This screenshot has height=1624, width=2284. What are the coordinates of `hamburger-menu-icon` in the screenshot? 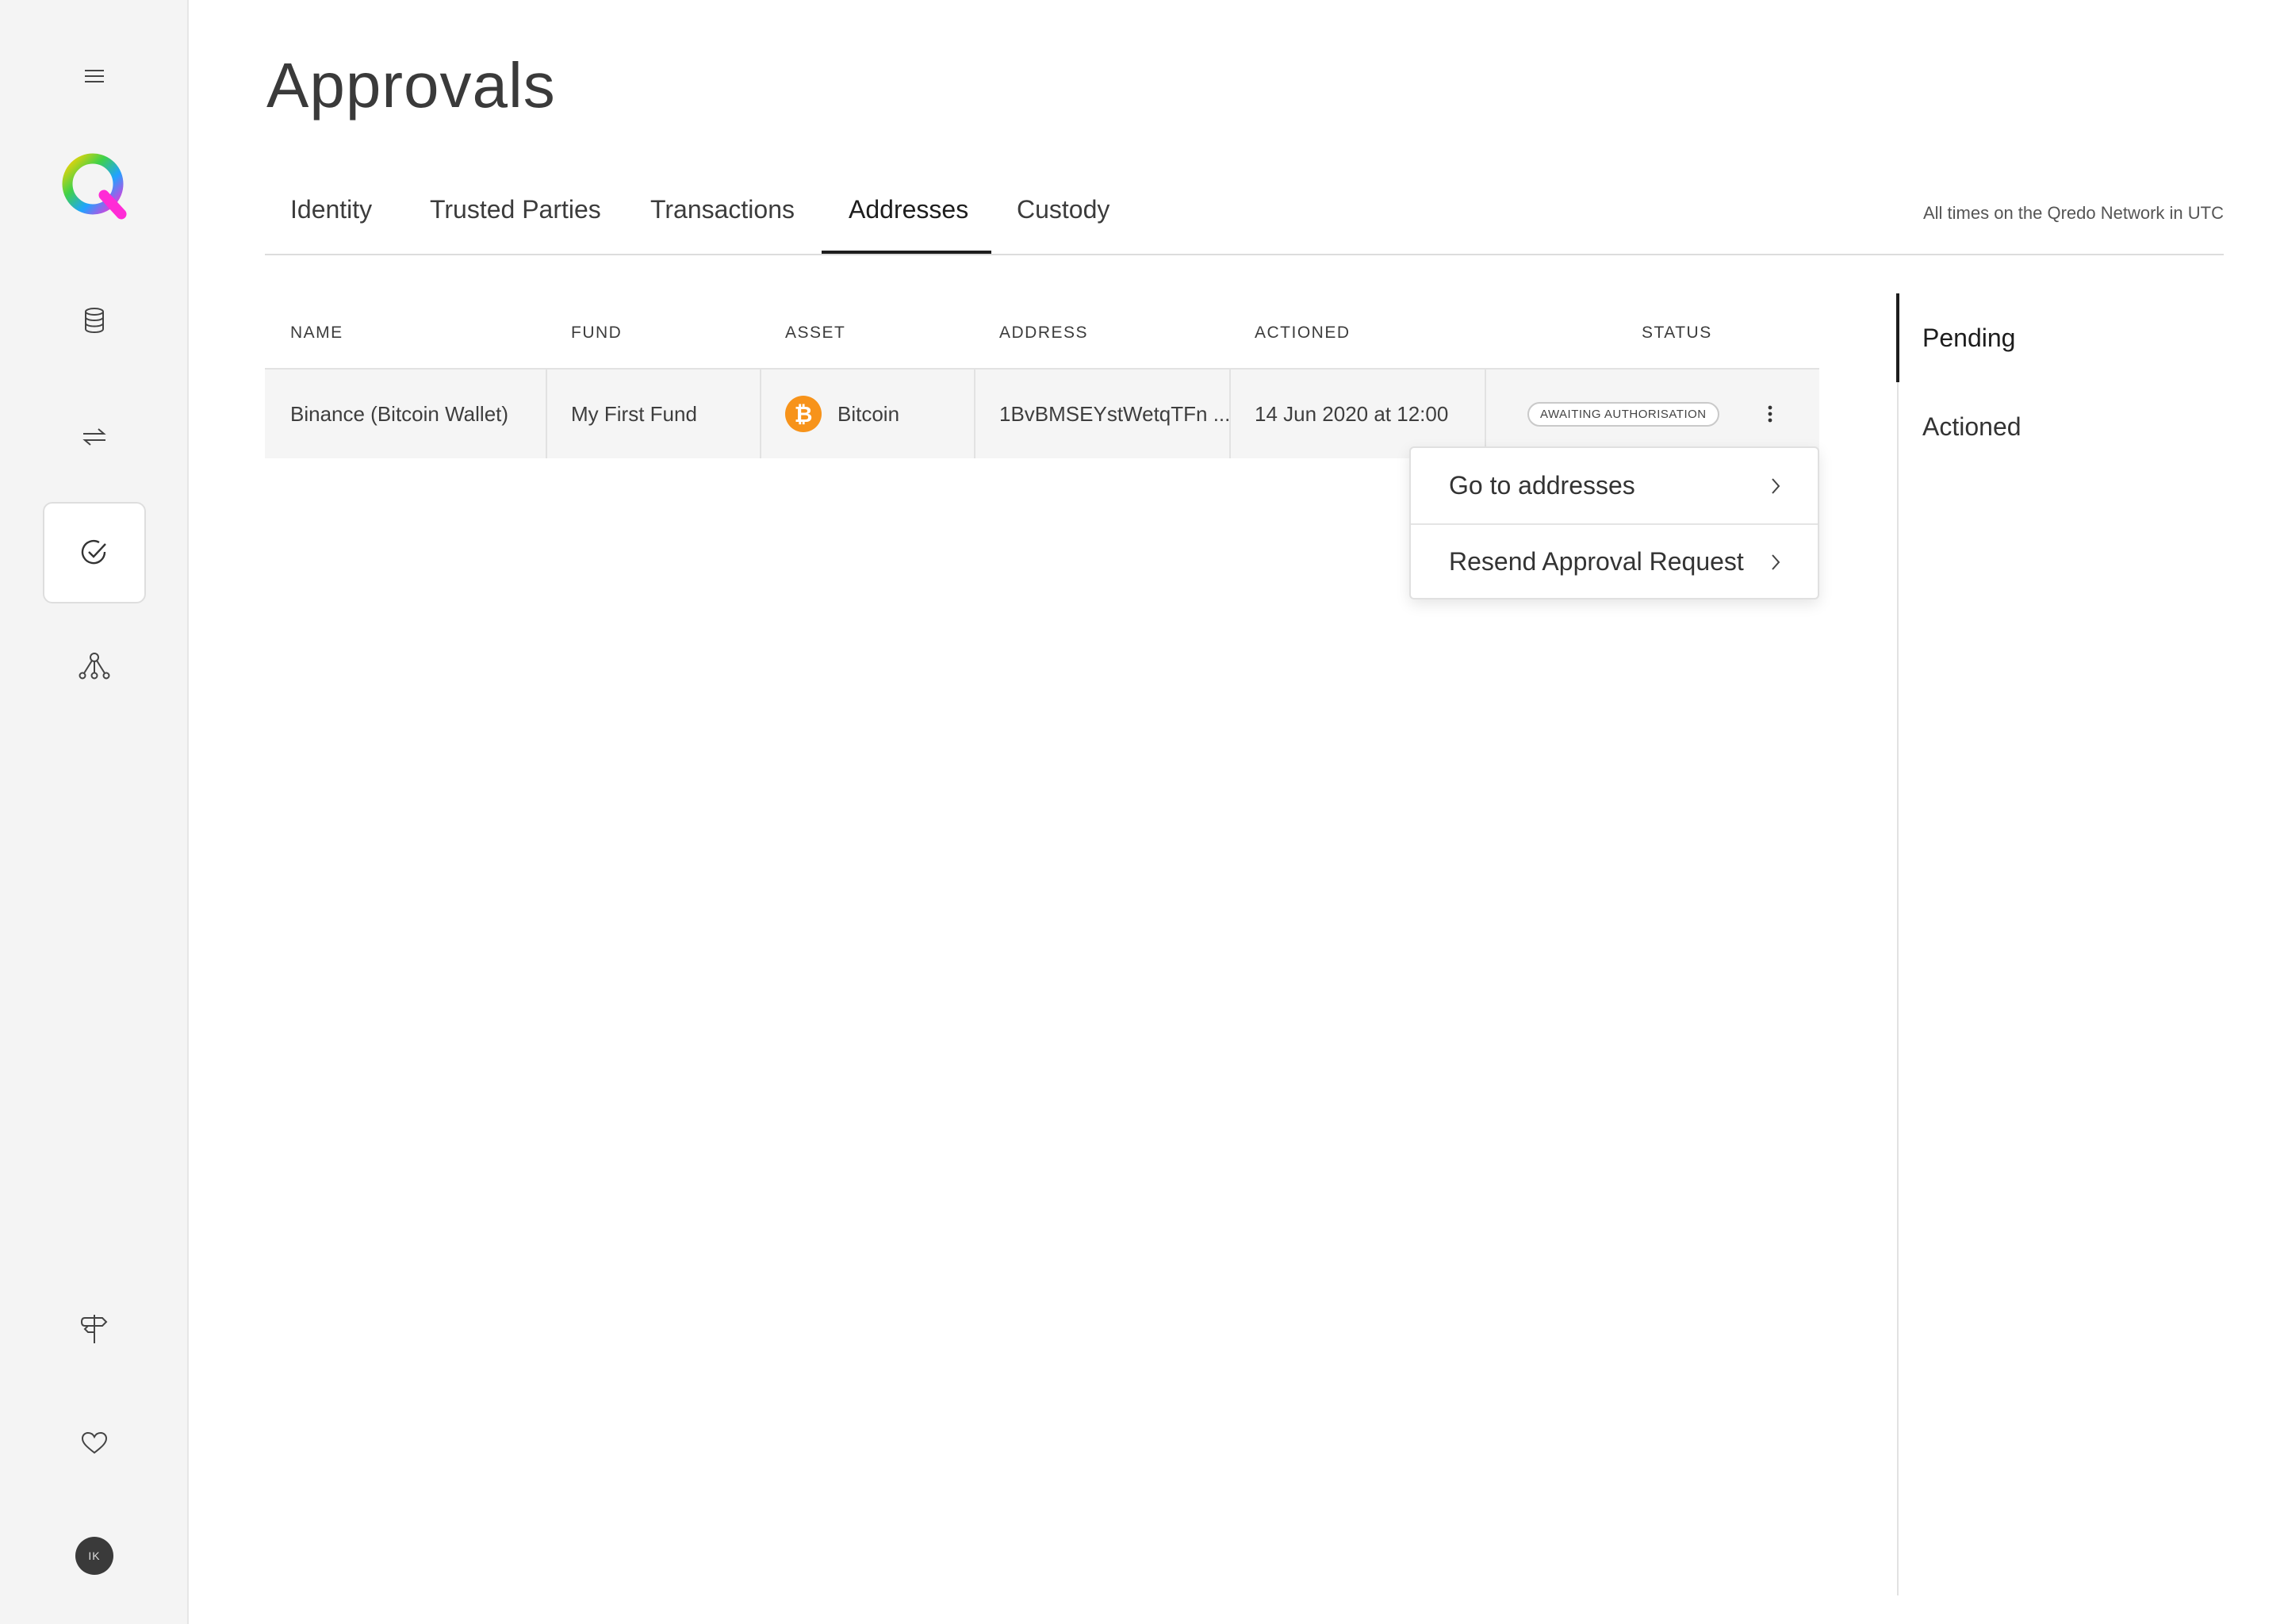 It's located at (94, 76).